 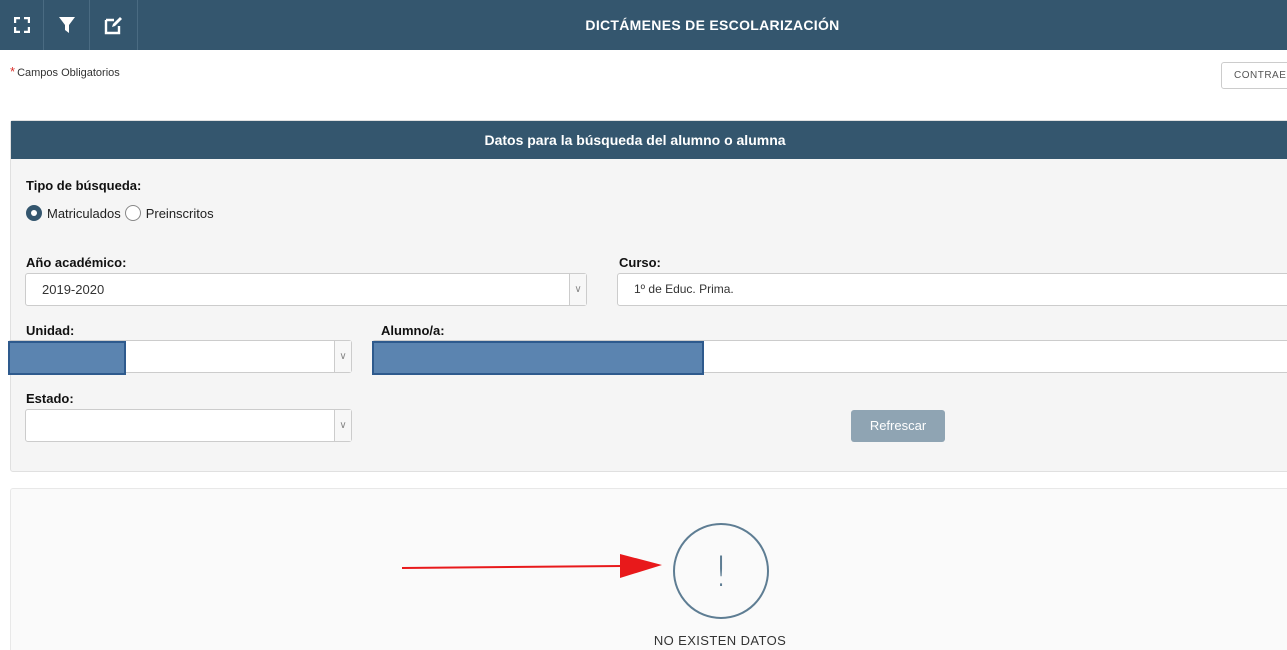 I want to click on academic-year-select: 2019-2020 ∨, so click(x=306, y=289).